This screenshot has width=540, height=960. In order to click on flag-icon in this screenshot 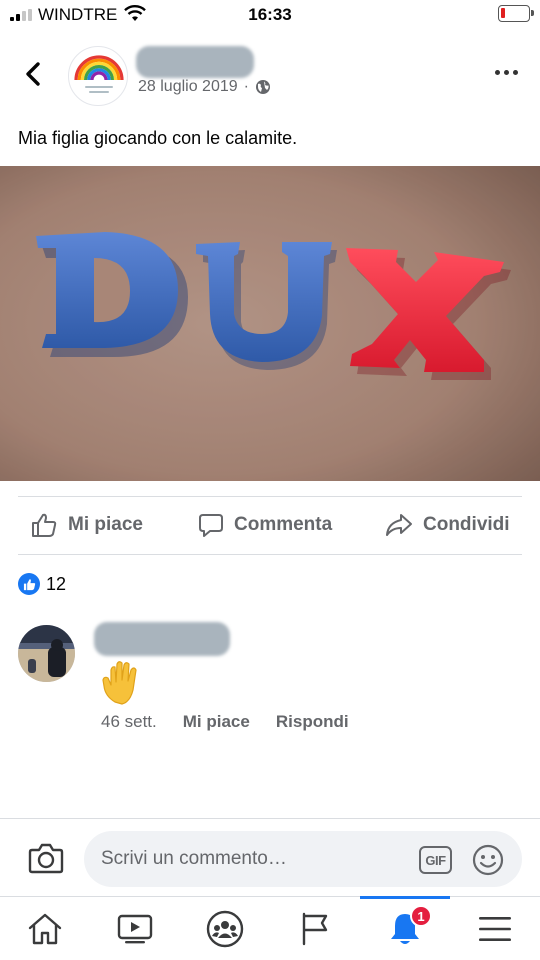, I will do `click(315, 929)`.